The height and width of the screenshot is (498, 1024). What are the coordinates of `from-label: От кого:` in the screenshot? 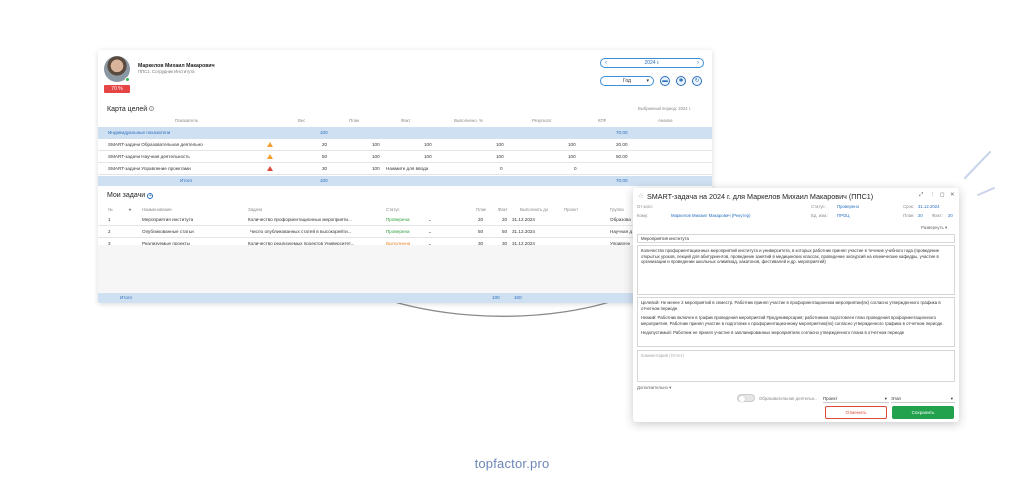 It's located at (645, 206).